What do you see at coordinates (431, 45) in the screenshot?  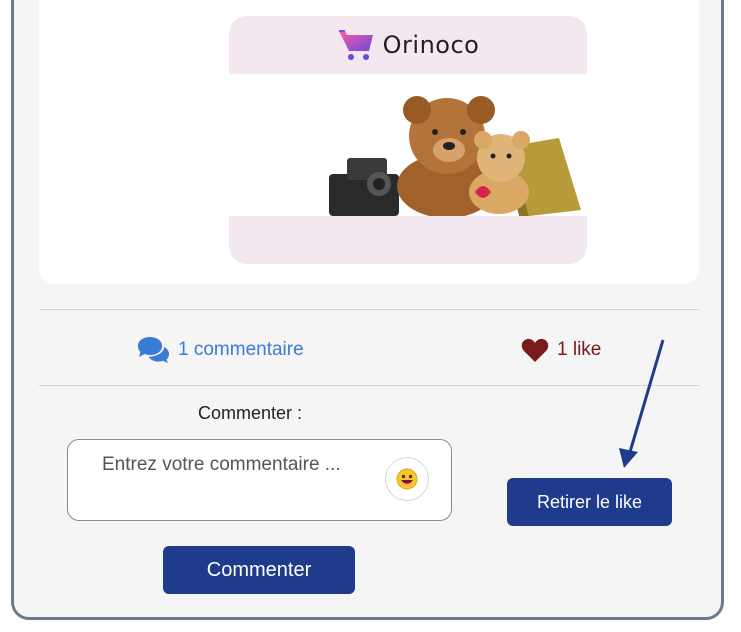 I see `logo-text: Orinoco` at bounding box center [431, 45].